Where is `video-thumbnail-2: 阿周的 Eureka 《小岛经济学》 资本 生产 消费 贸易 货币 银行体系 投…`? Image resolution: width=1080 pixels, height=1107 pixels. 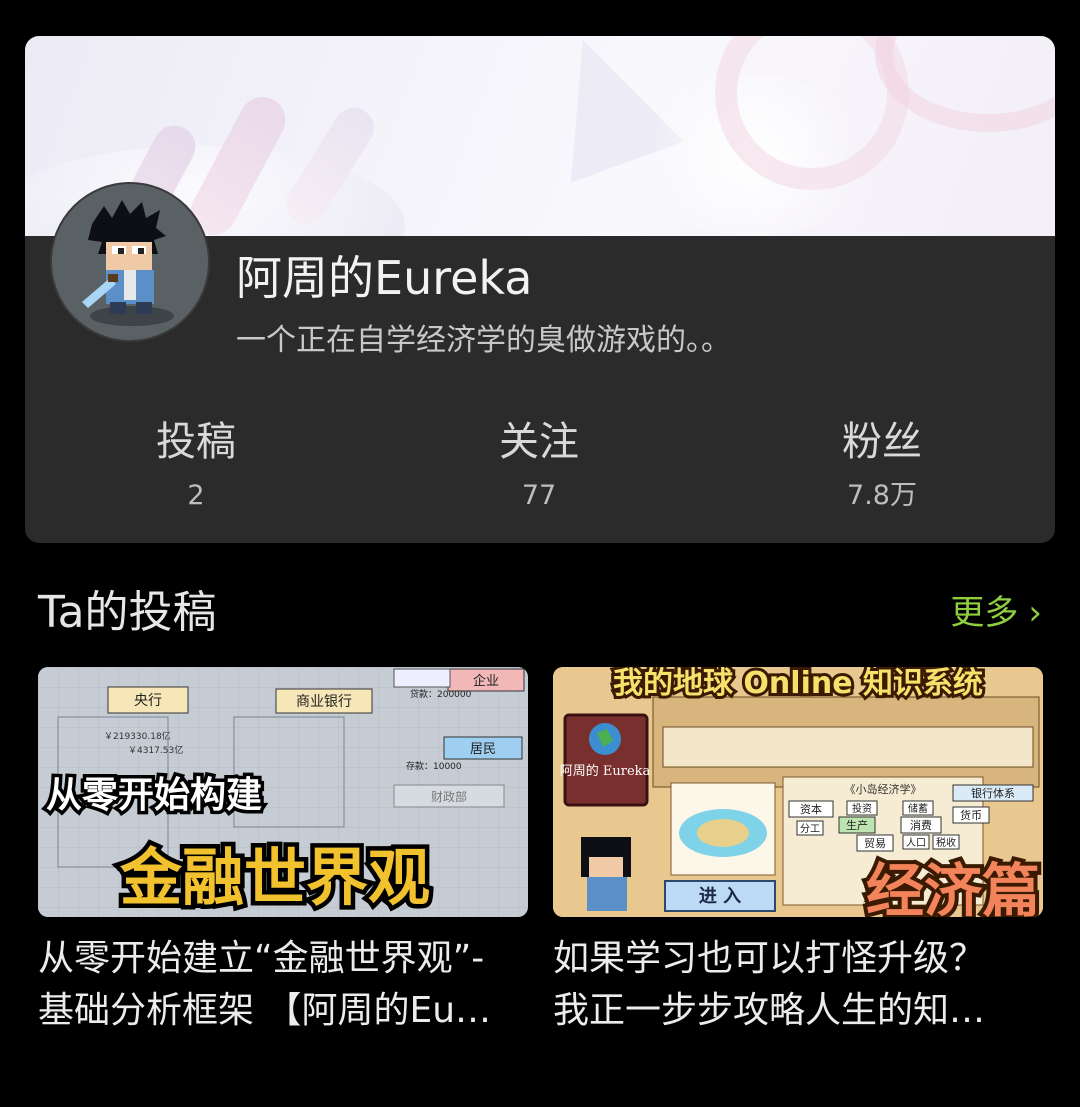 video-thumbnail-2: 阿周的 Eureka 《小岛经济学》 资本 生产 消费 贸易 货币 银行体系 投… is located at coordinates (798, 792).